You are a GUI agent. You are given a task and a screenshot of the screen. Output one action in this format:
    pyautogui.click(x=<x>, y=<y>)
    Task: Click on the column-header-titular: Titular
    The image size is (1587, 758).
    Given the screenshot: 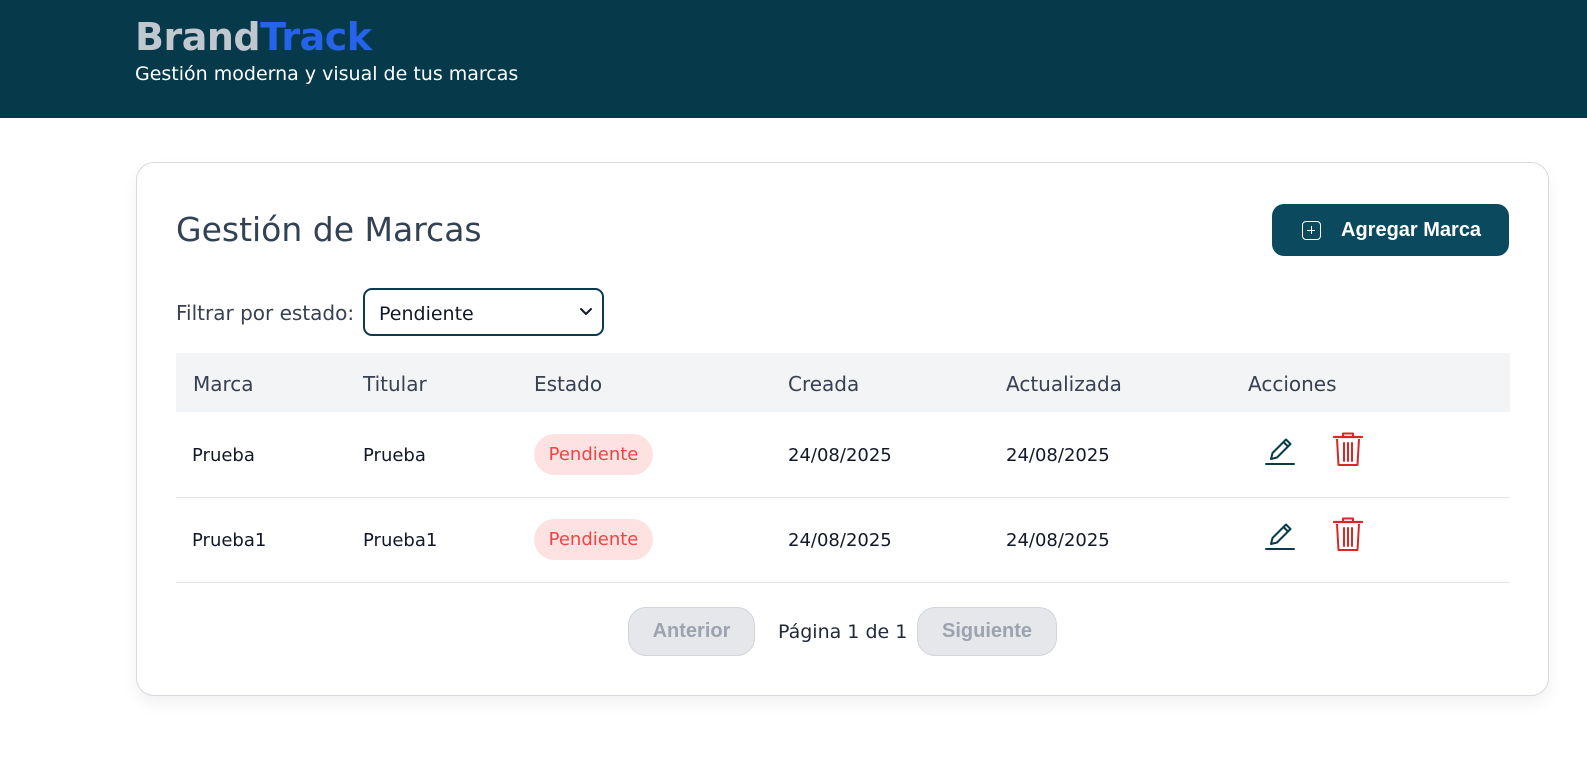 What is the action you would take?
    pyautogui.click(x=395, y=384)
    